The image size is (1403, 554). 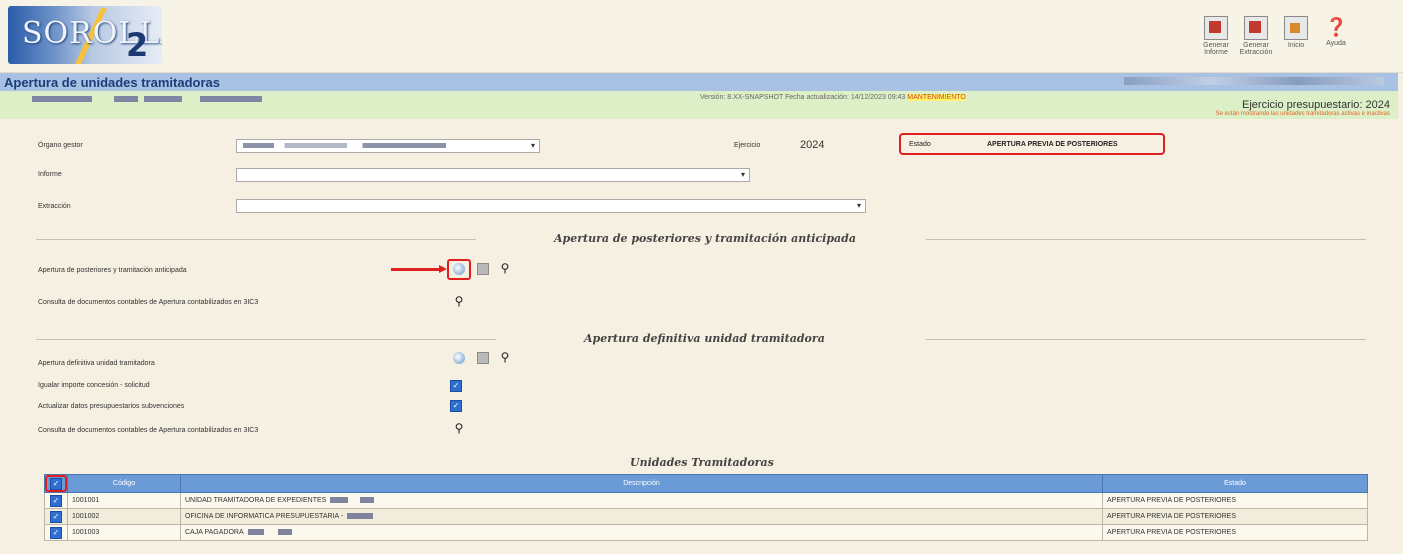 I want to click on pointer-arrowhead, so click(x=443, y=269).